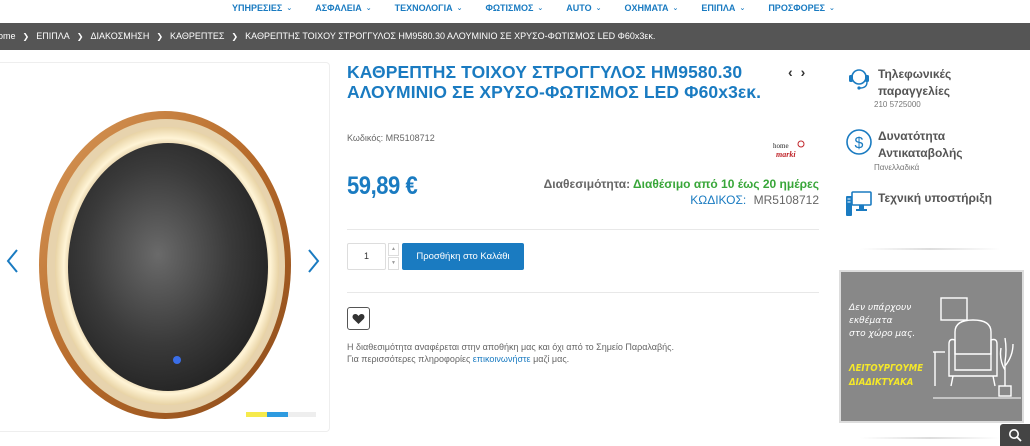  Describe the element at coordinates (257, 8) in the screenshot. I see `menu-item-label: ΥΠΗΡΕΣΙΕΣ` at that location.